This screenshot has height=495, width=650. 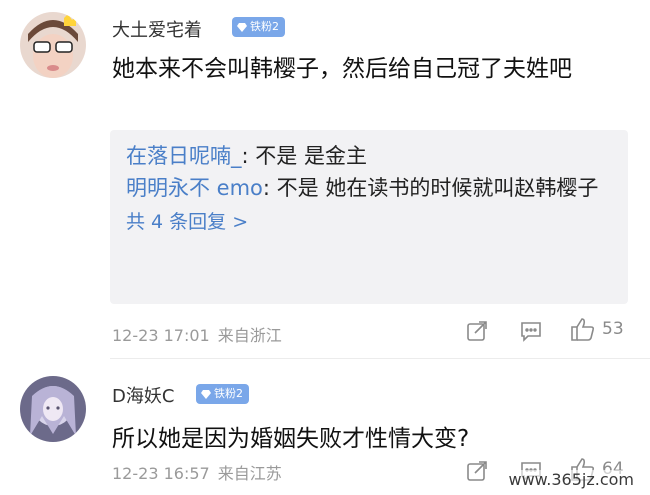 I want to click on watermark: www.365jz.com, so click(x=571, y=479).